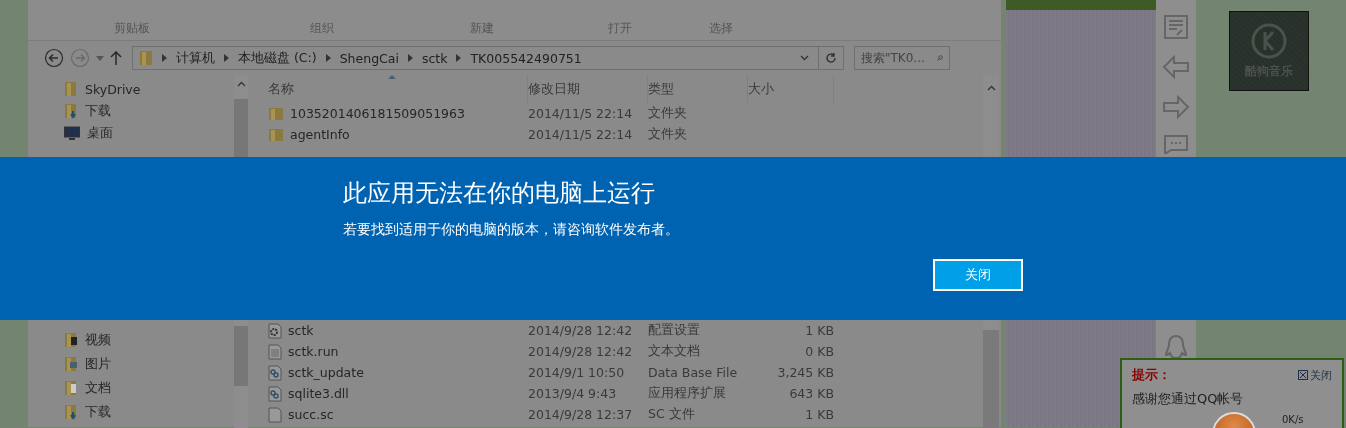 The image size is (1346, 428). What do you see at coordinates (499, 193) in the screenshot?
I see `dialog-title: 此应用无法在你的电脑上运行` at bounding box center [499, 193].